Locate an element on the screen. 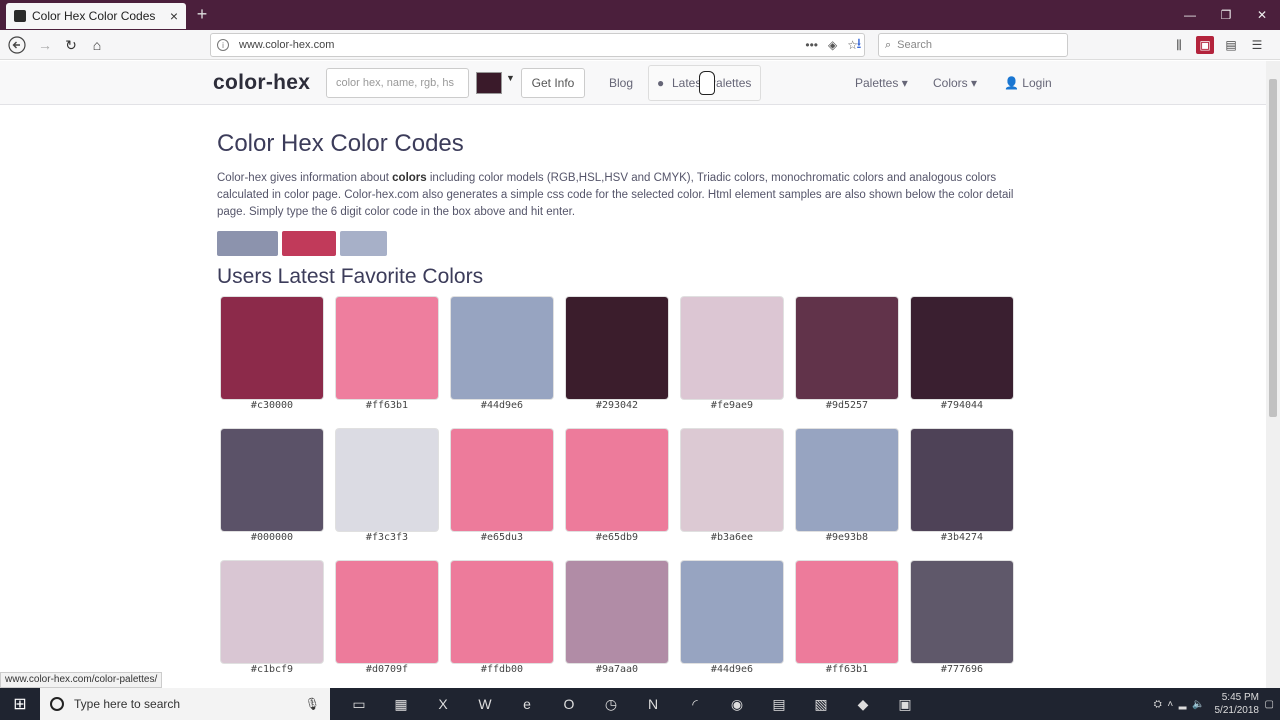  color-code-label: #293042 is located at coordinates (617, 405).